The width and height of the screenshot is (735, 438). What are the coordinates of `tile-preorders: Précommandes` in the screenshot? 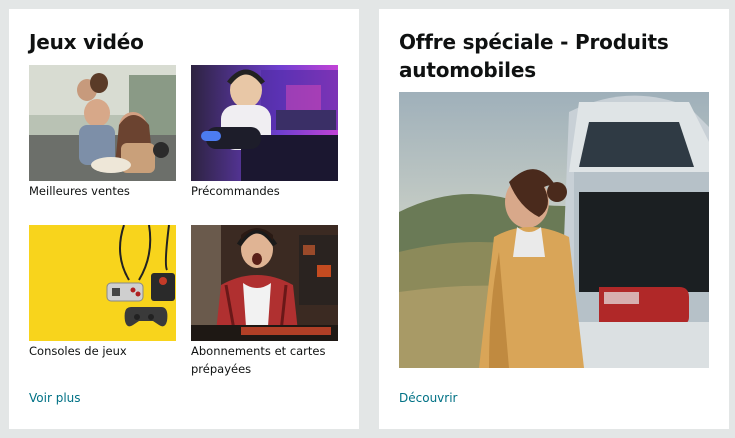 It's located at (264, 132).